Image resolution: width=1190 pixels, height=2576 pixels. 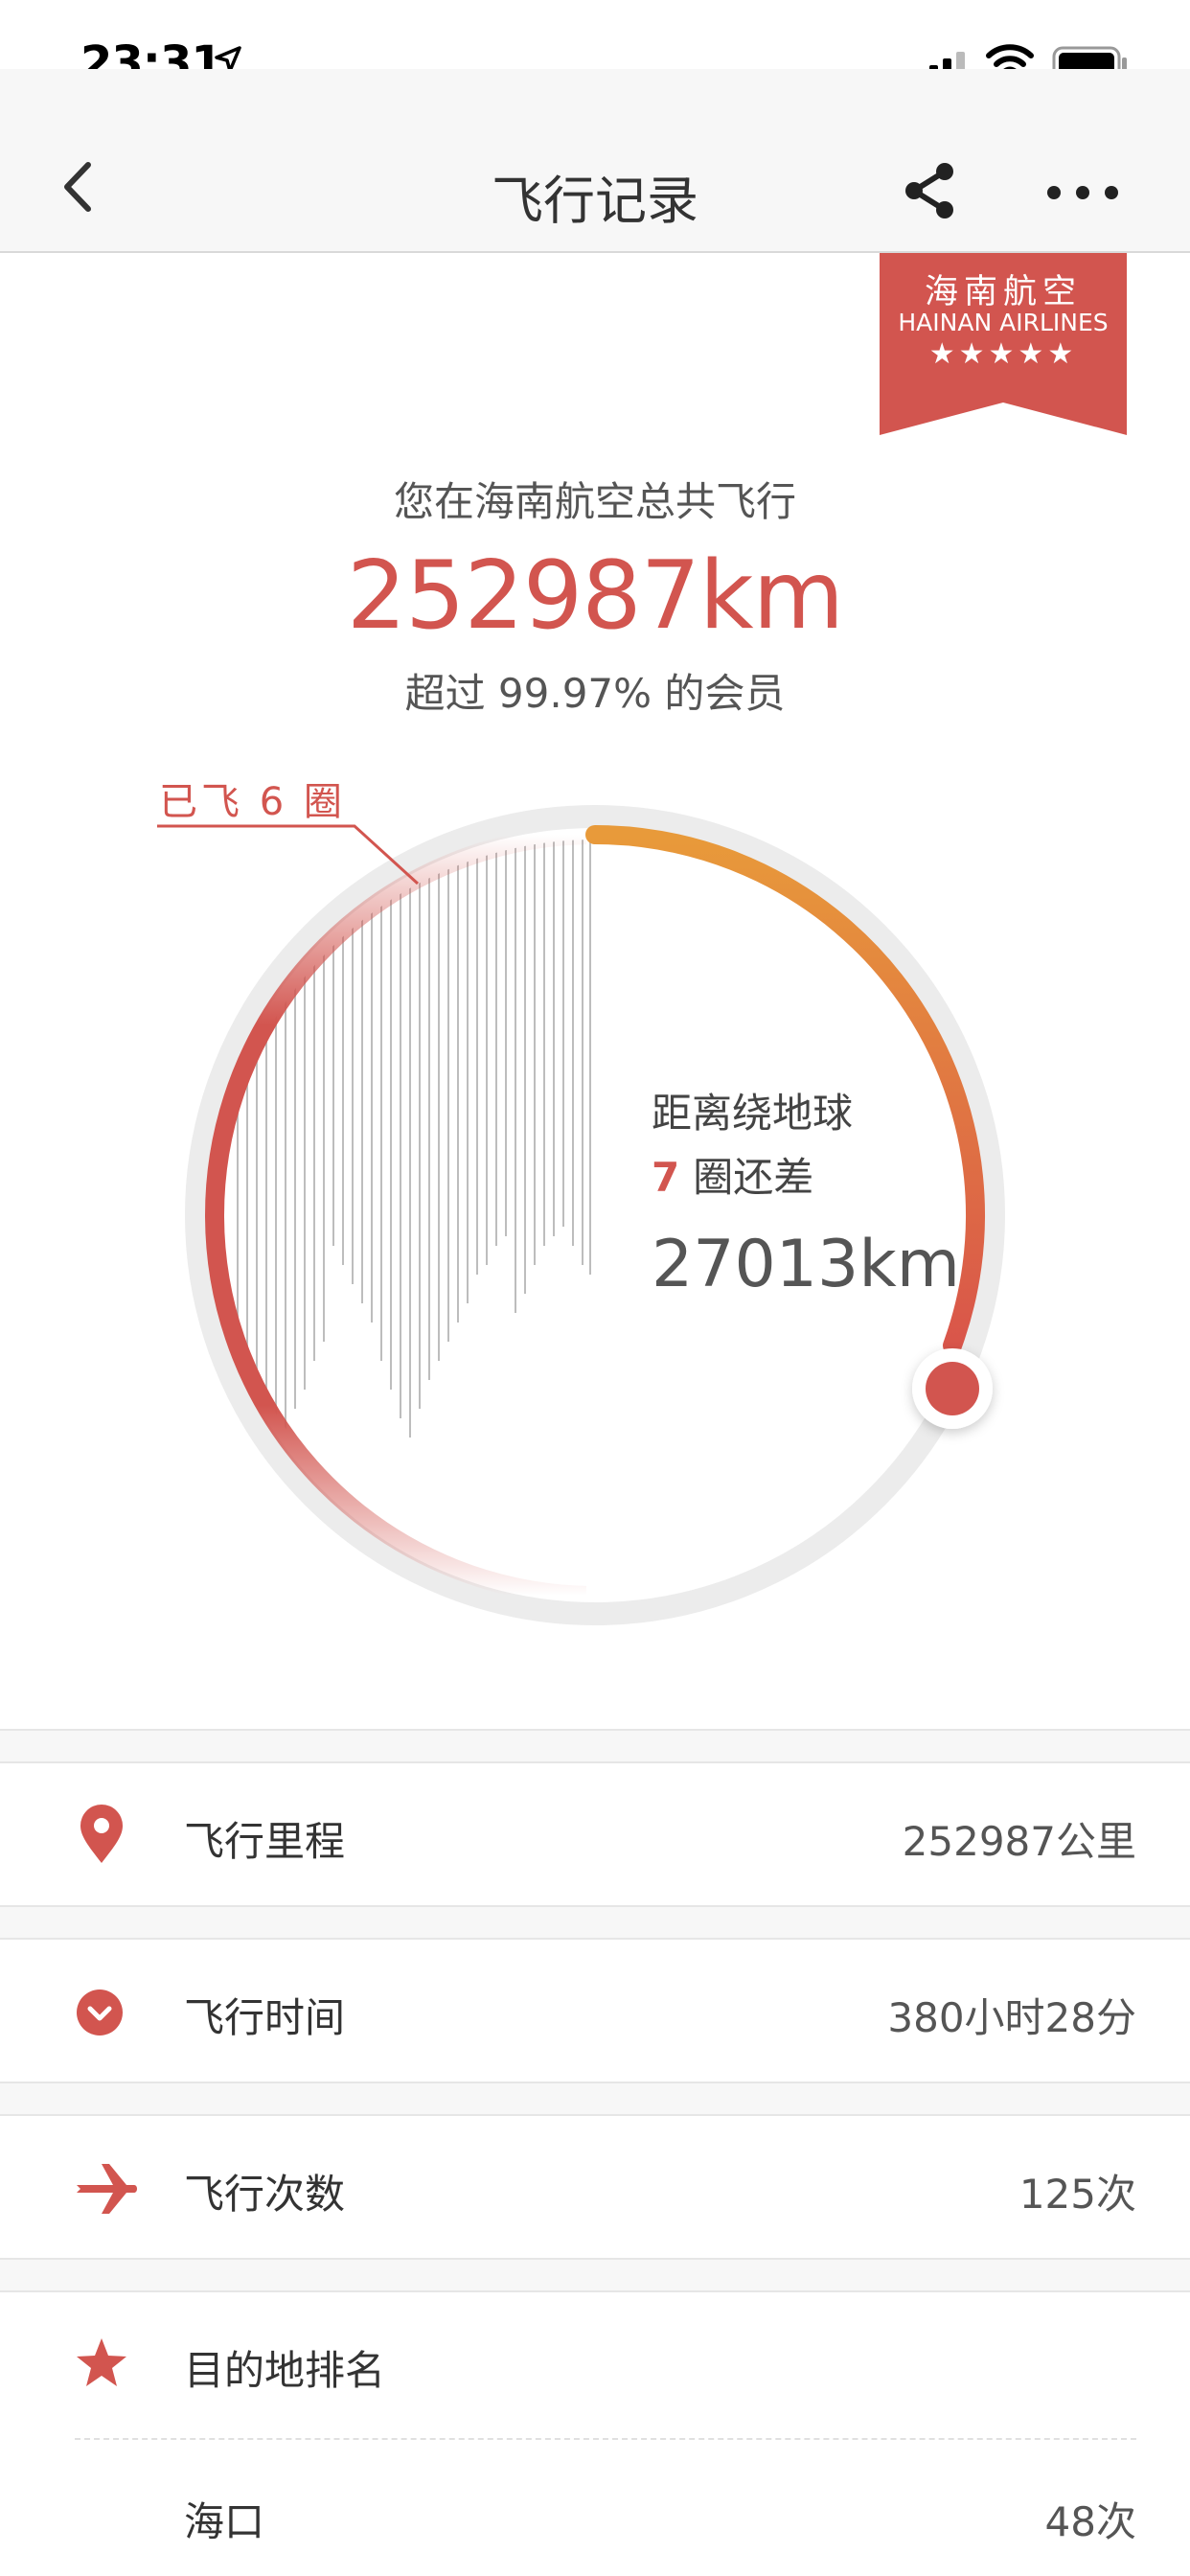 What do you see at coordinates (265, 1841) in the screenshot?
I see `stat-label-distance: 飞行里程` at bounding box center [265, 1841].